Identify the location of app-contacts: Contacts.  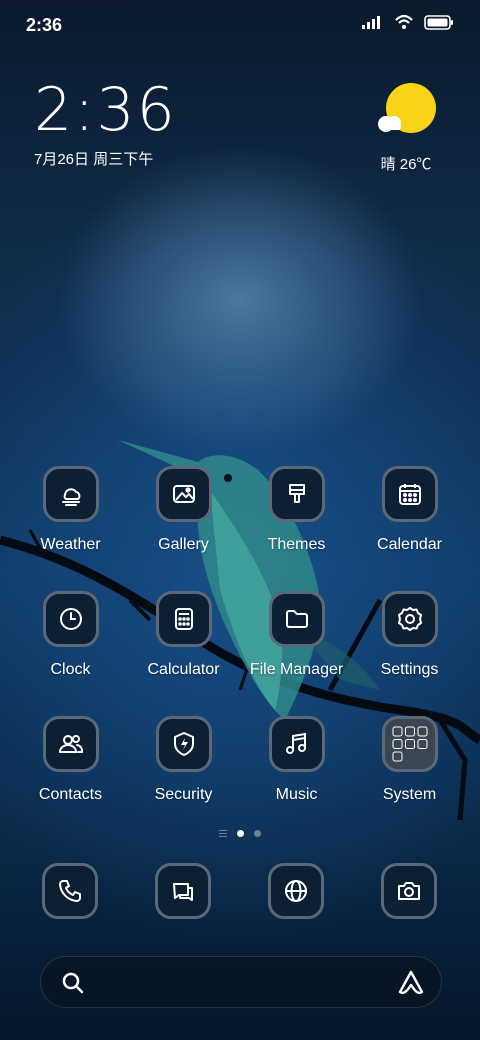
(70, 776).